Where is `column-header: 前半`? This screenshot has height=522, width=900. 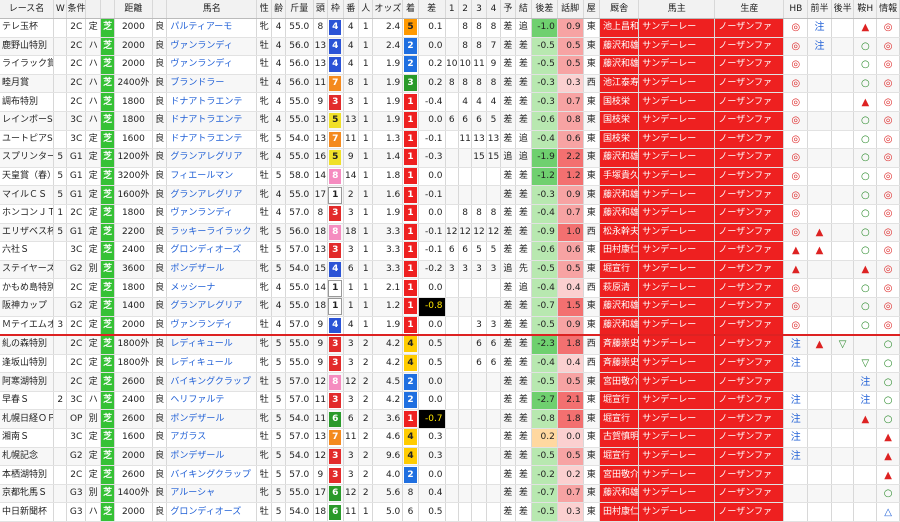 column-header: 前半 is located at coordinates (819, 9).